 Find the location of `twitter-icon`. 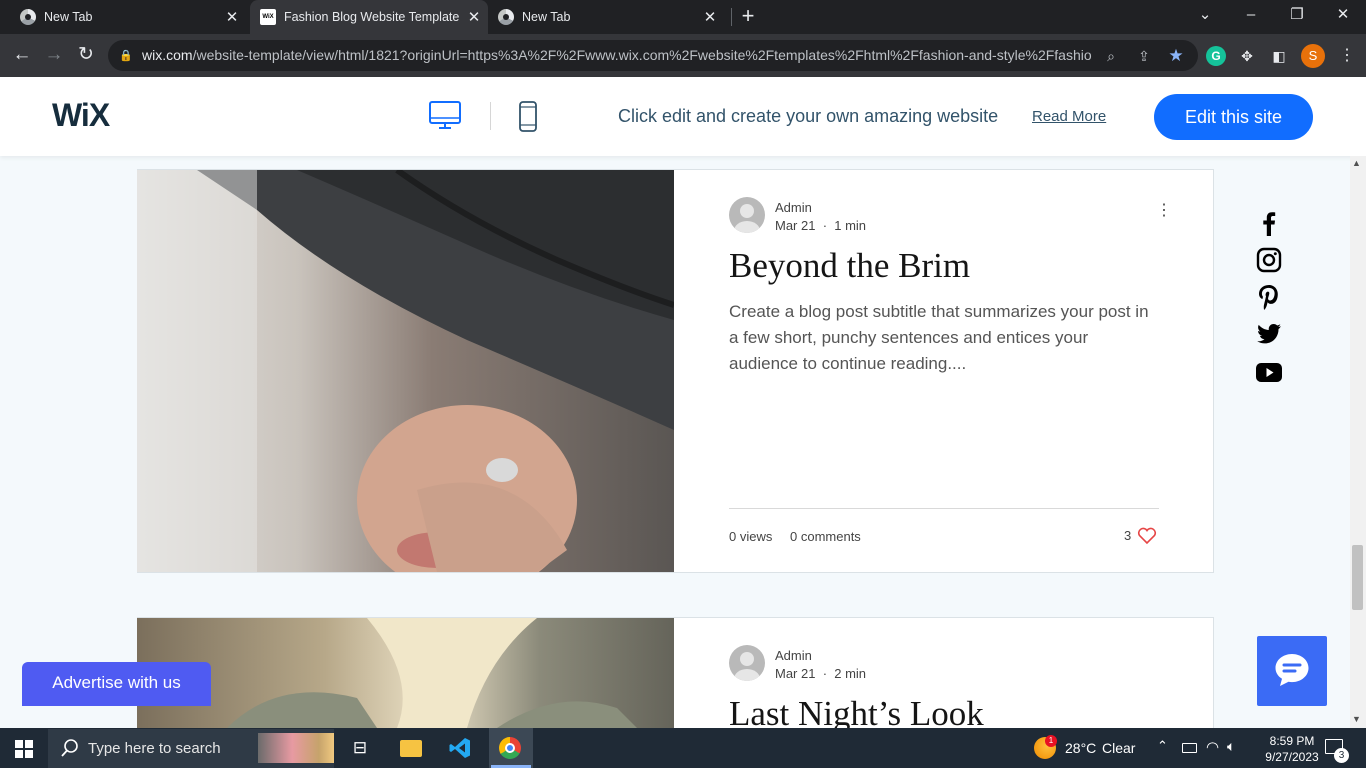

twitter-icon is located at coordinates (1269, 334).